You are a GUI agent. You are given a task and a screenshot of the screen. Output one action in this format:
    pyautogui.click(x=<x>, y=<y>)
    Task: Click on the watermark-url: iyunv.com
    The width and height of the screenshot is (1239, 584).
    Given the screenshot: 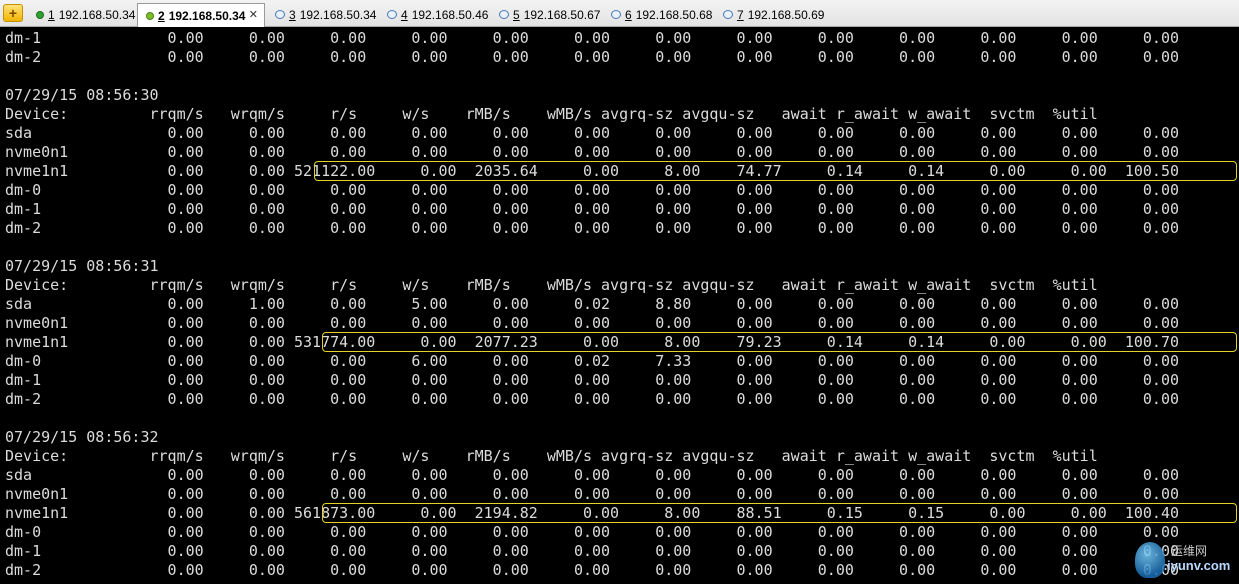 What is the action you would take?
    pyautogui.click(x=1199, y=565)
    